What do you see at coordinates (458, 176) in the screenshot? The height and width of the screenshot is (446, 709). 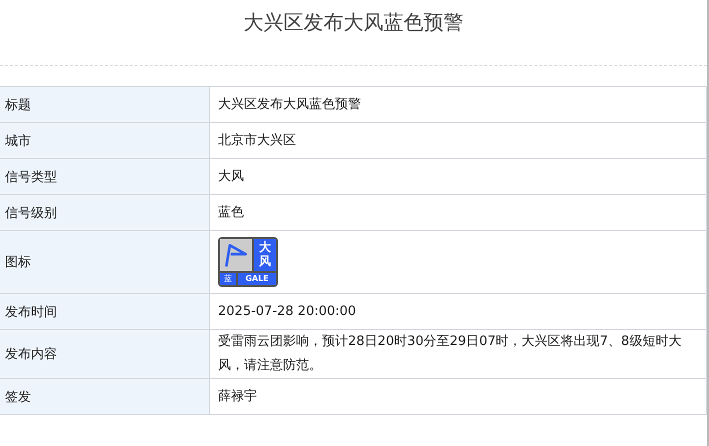 I see `field-value: 大风` at bounding box center [458, 176].